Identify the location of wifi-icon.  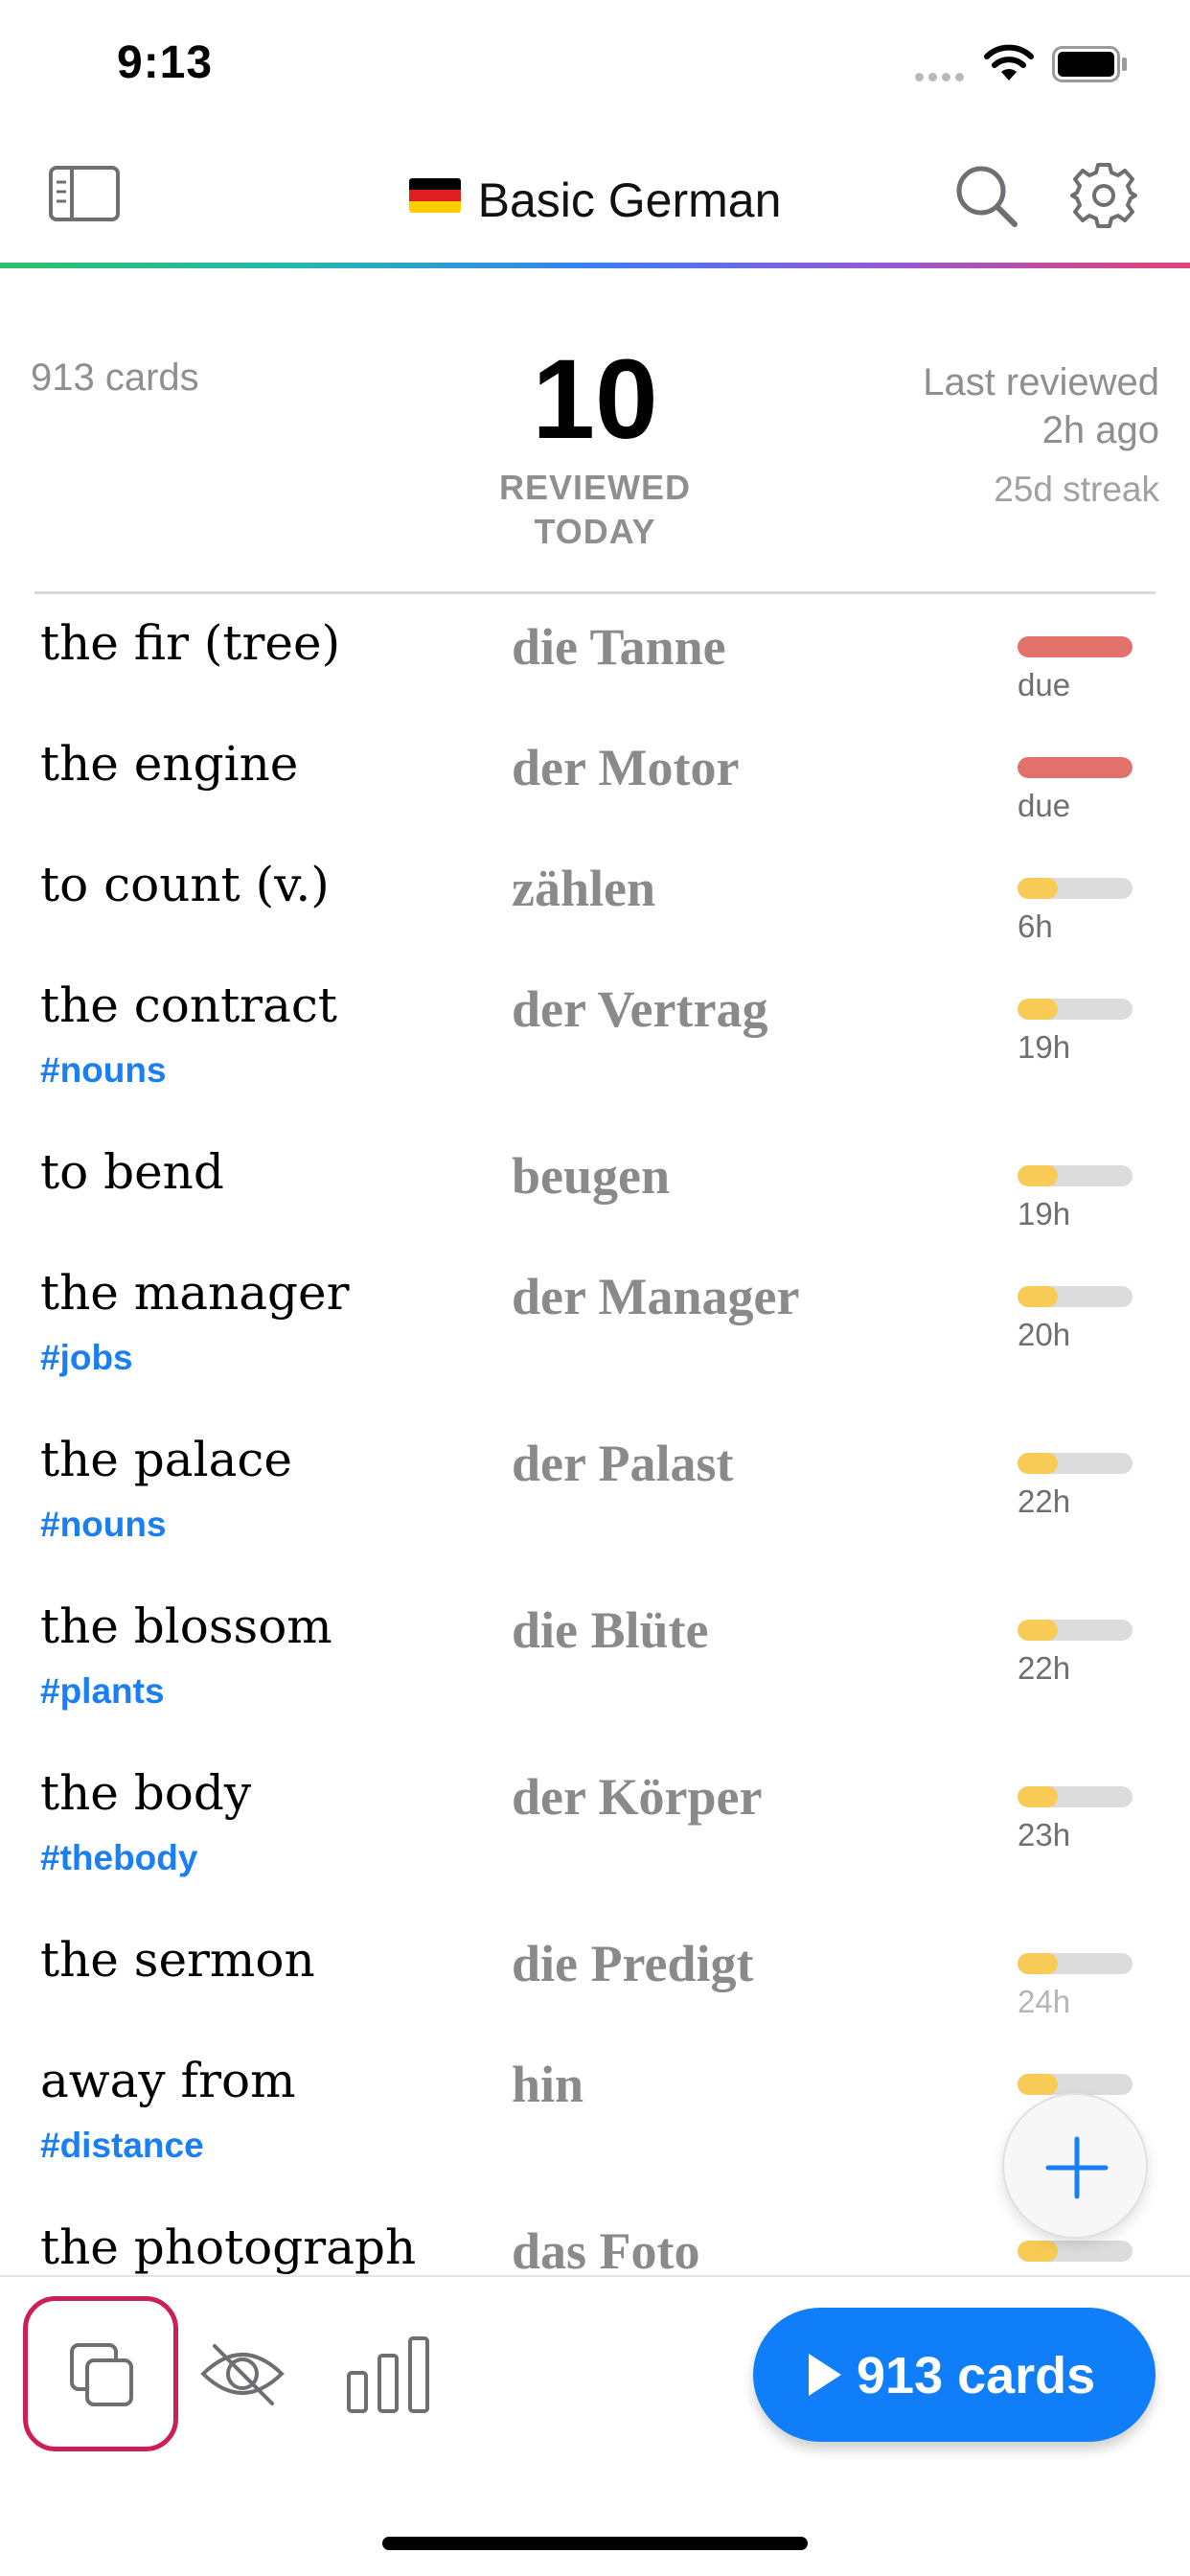
(1009, 62).